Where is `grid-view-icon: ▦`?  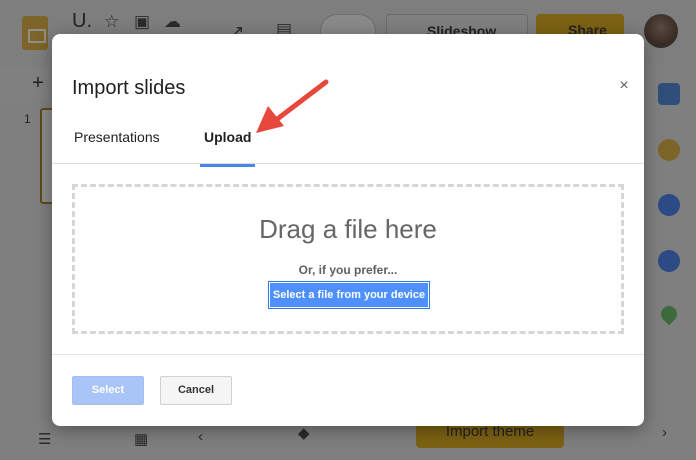 grid-view-icon: ▦ is located at coordinates (141, 439).